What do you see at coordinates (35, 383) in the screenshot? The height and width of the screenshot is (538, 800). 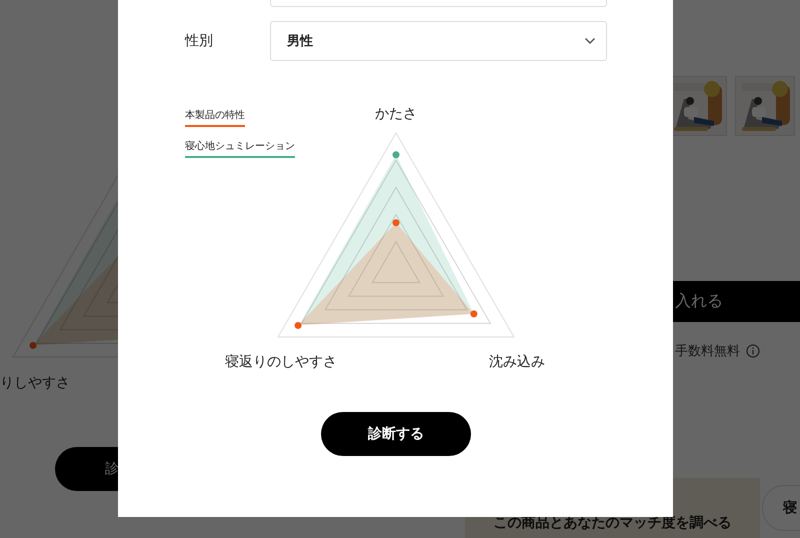 I see `axis-label: りしやすさ` at bounding box center [35, 383].